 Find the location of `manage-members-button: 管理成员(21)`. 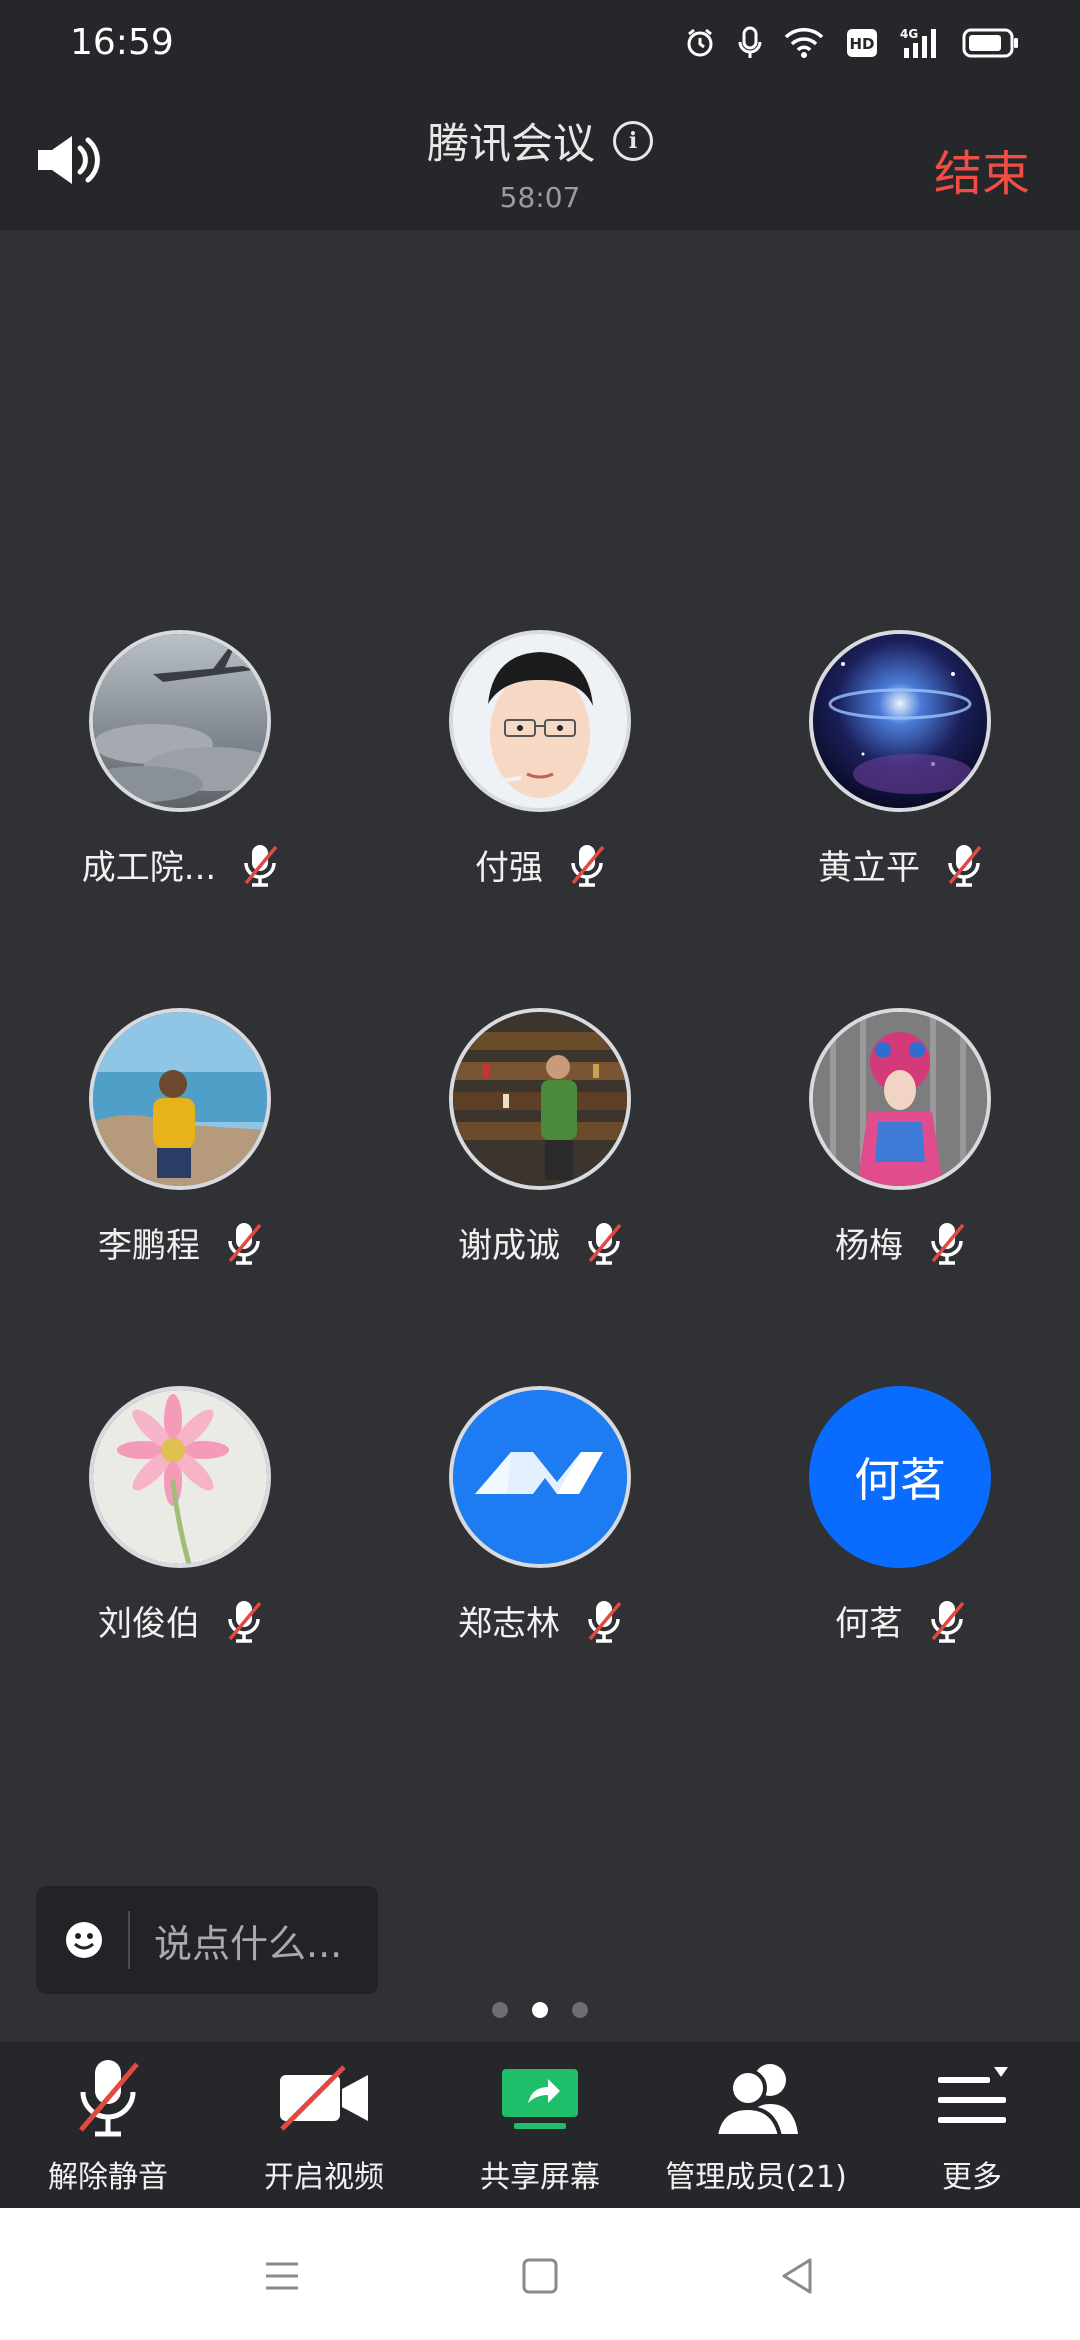

manage-members-button: 管理成员(21) is located at coordinates (756, 2125).